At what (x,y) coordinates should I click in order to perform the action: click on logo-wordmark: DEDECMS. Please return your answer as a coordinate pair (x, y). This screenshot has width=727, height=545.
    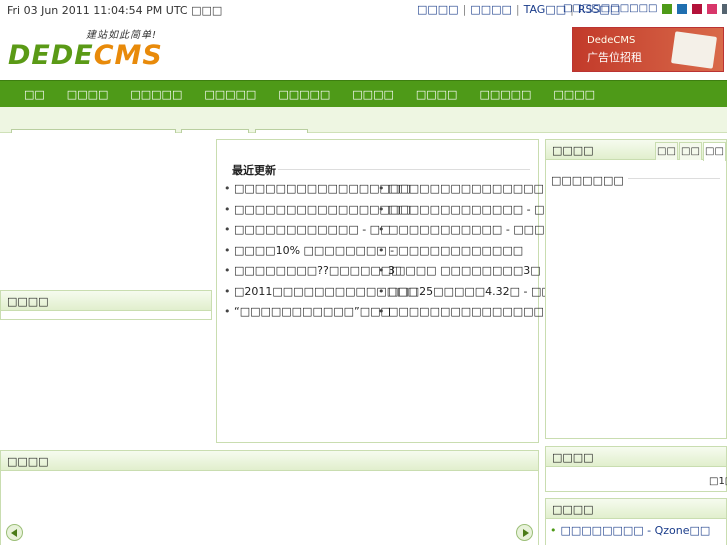
    Looking at the image, I should click on (85, 55).